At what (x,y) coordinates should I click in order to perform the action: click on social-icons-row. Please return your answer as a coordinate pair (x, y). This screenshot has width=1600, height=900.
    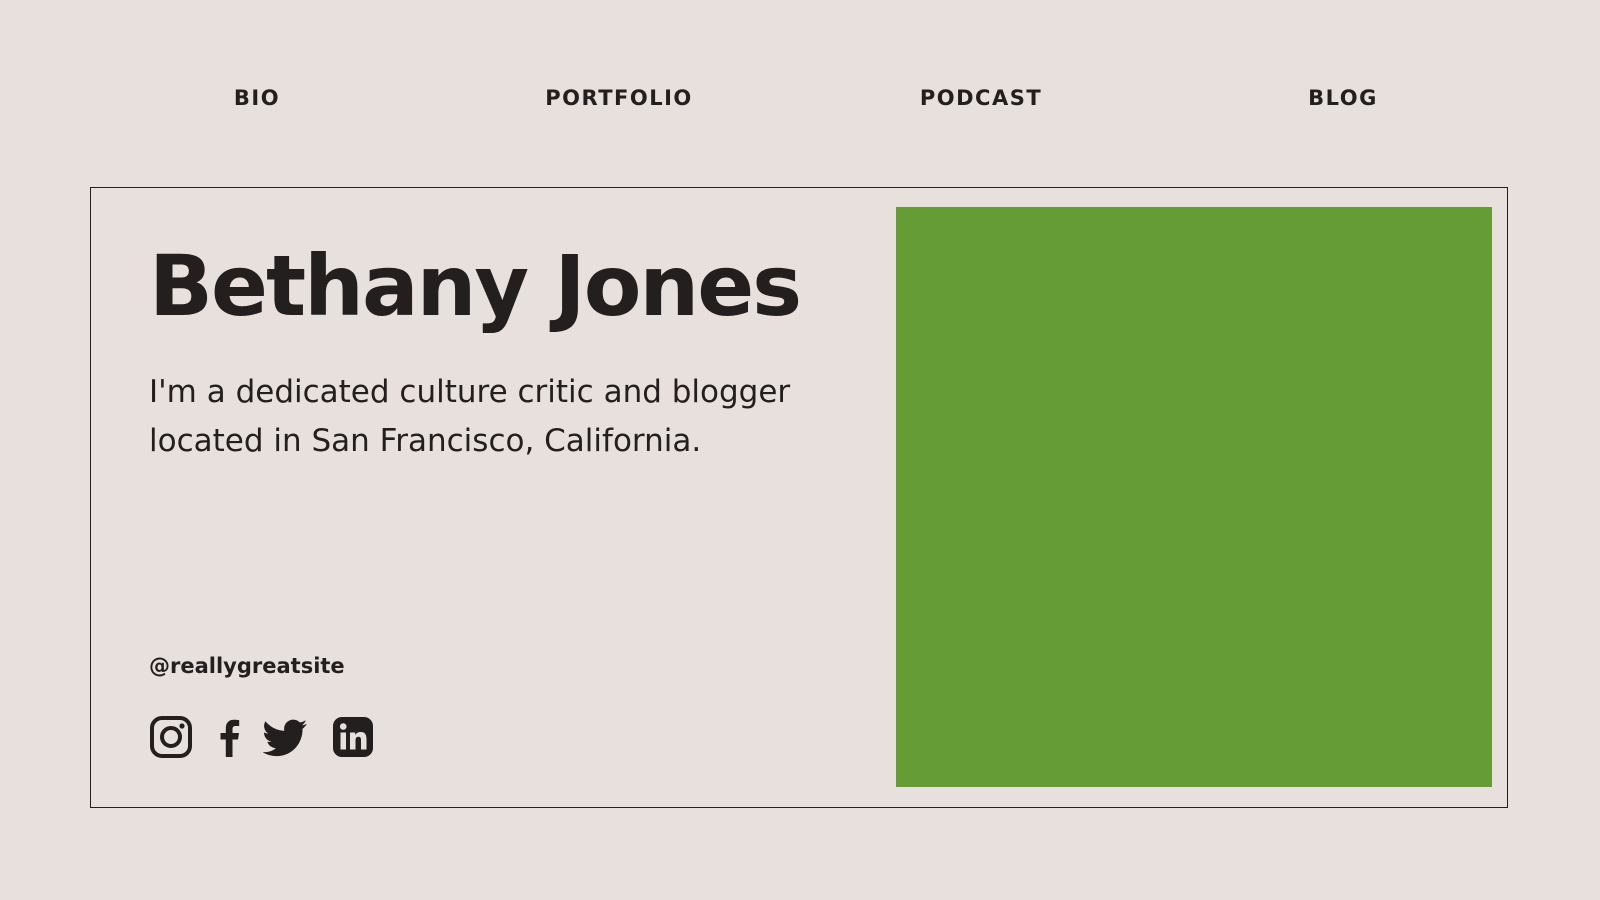
    Looking at the image, I should click on (269, 737).